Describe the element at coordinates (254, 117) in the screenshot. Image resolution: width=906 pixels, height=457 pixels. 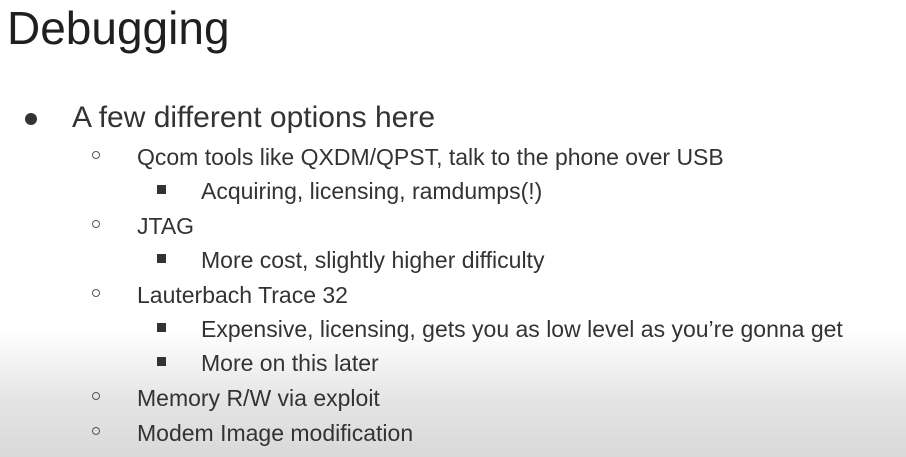
I see `bullet-text: A few different options here` at that location.